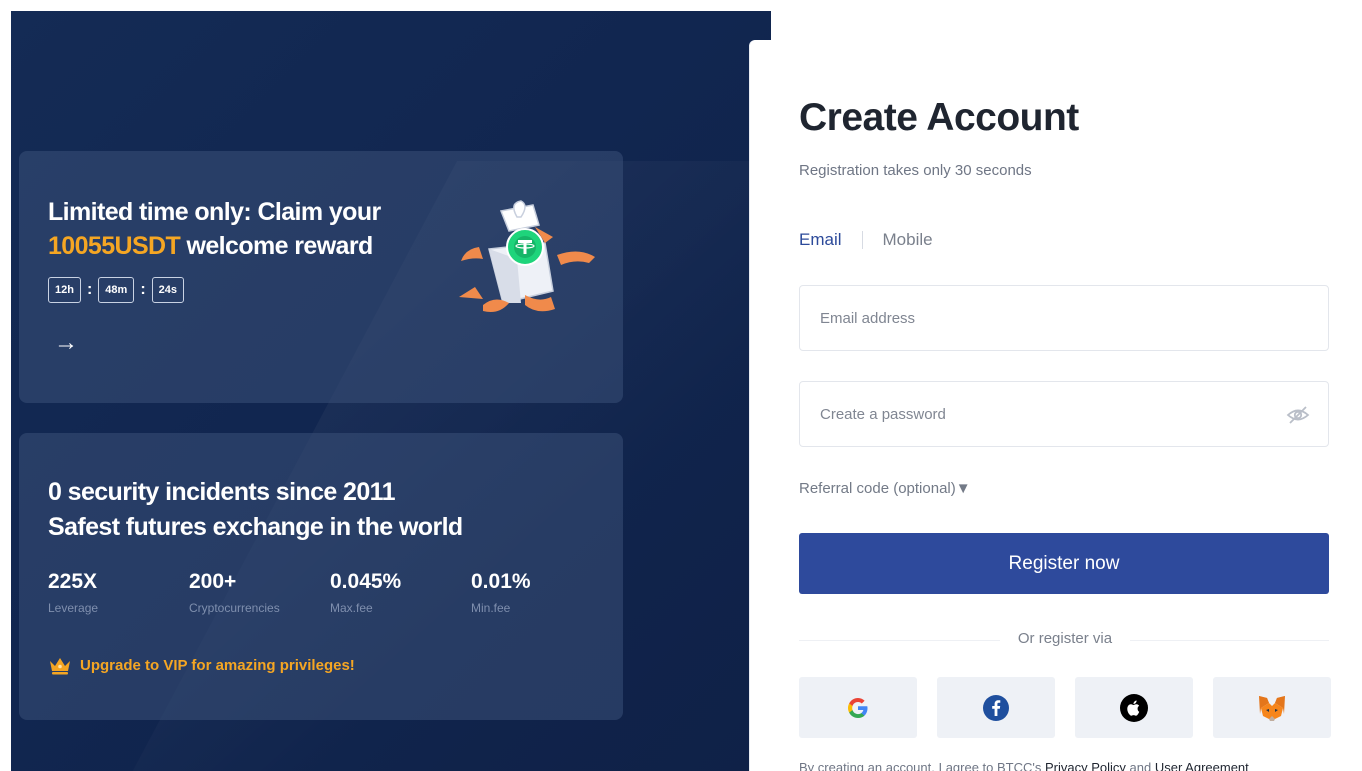 This screenshot has width=1362, height=771. Describe the element at coordinates (73, 608) in the screenshot. I see `stat-label: Leverage` at that location.